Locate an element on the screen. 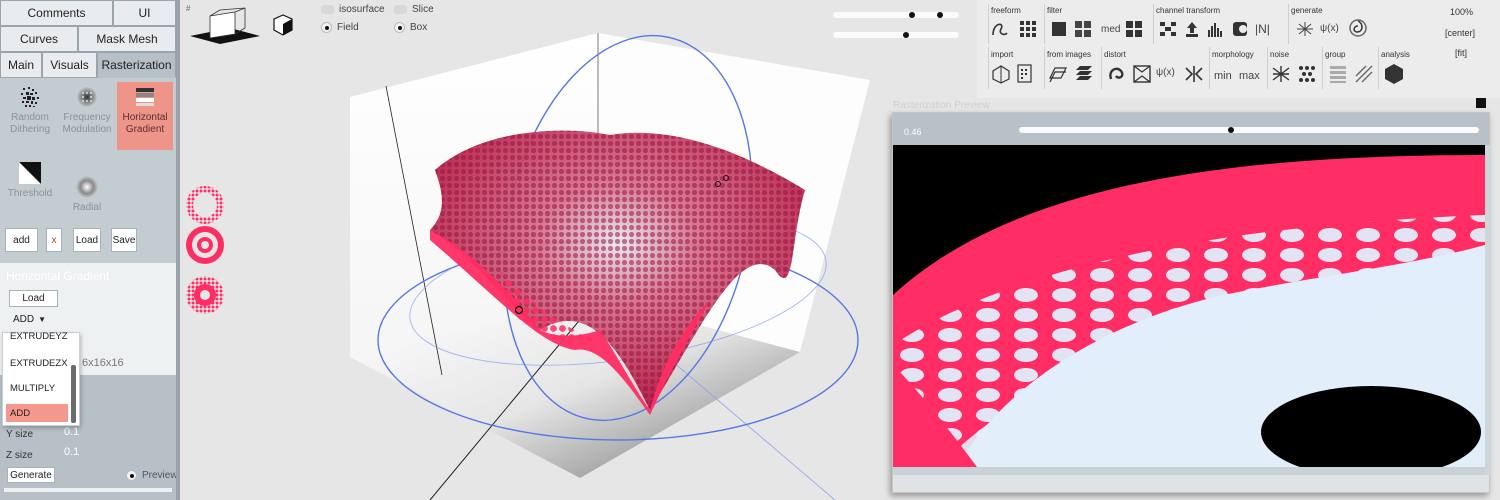  tool-horizontal-gradient: Horizontal Gradient is located at coordinates (145, 116).